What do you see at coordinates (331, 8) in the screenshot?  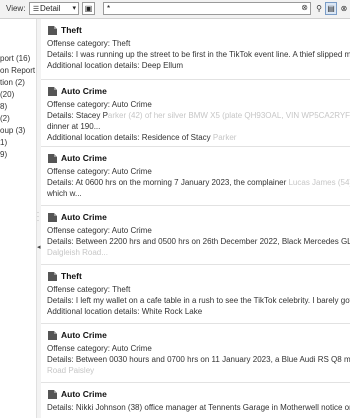 I see `search-options-icon: ▤` at bounding box center [331, 8].